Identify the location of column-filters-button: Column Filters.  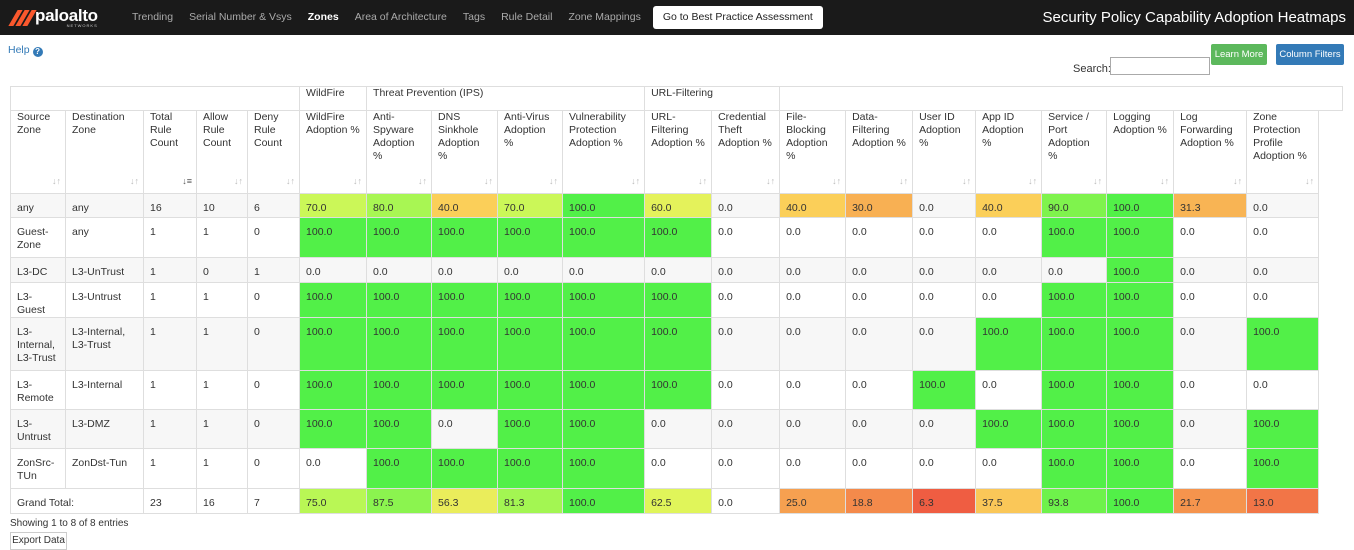
(1310, 54).